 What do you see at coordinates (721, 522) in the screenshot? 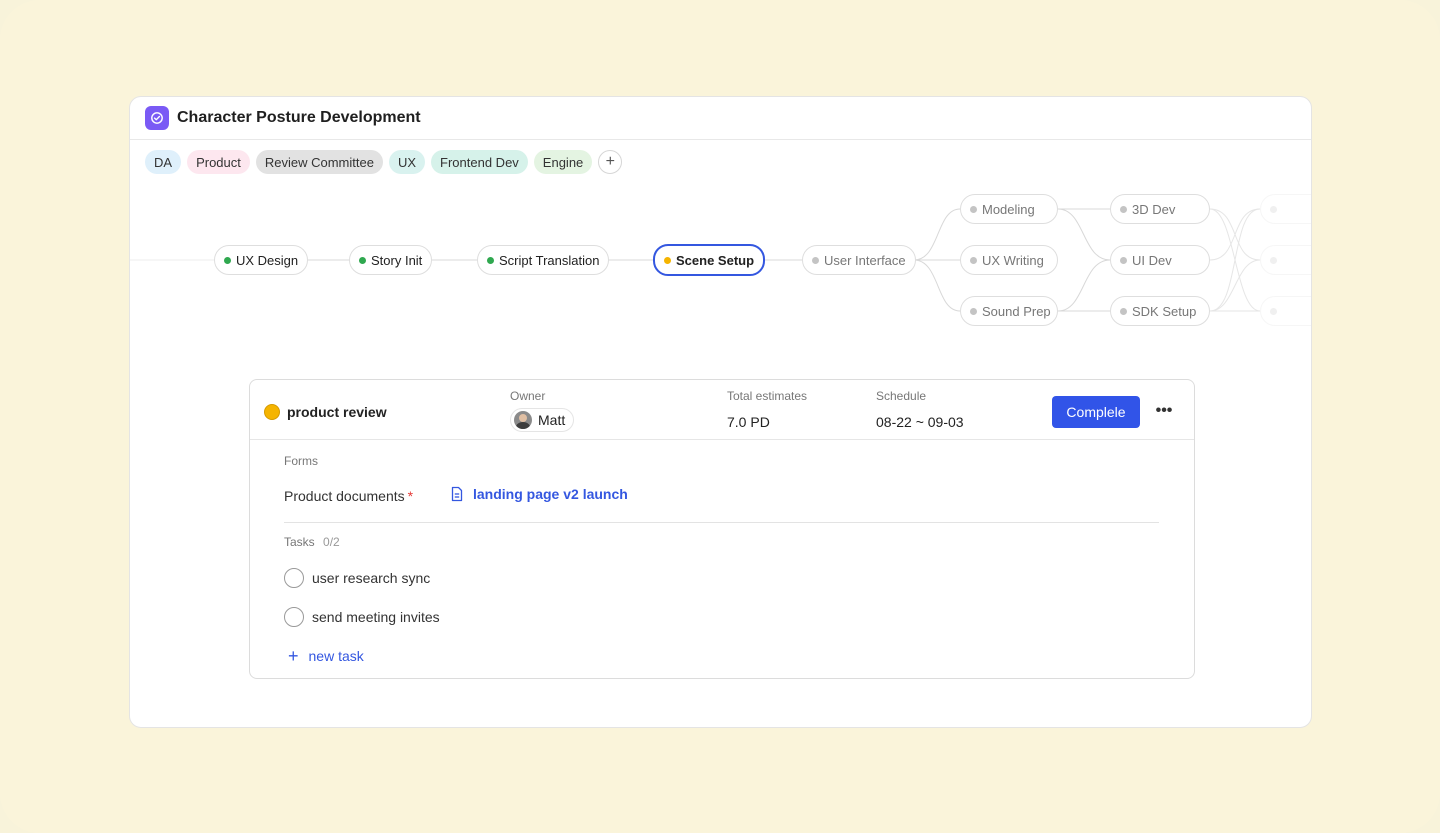
I see `divider` at bounding box center [721, 522].